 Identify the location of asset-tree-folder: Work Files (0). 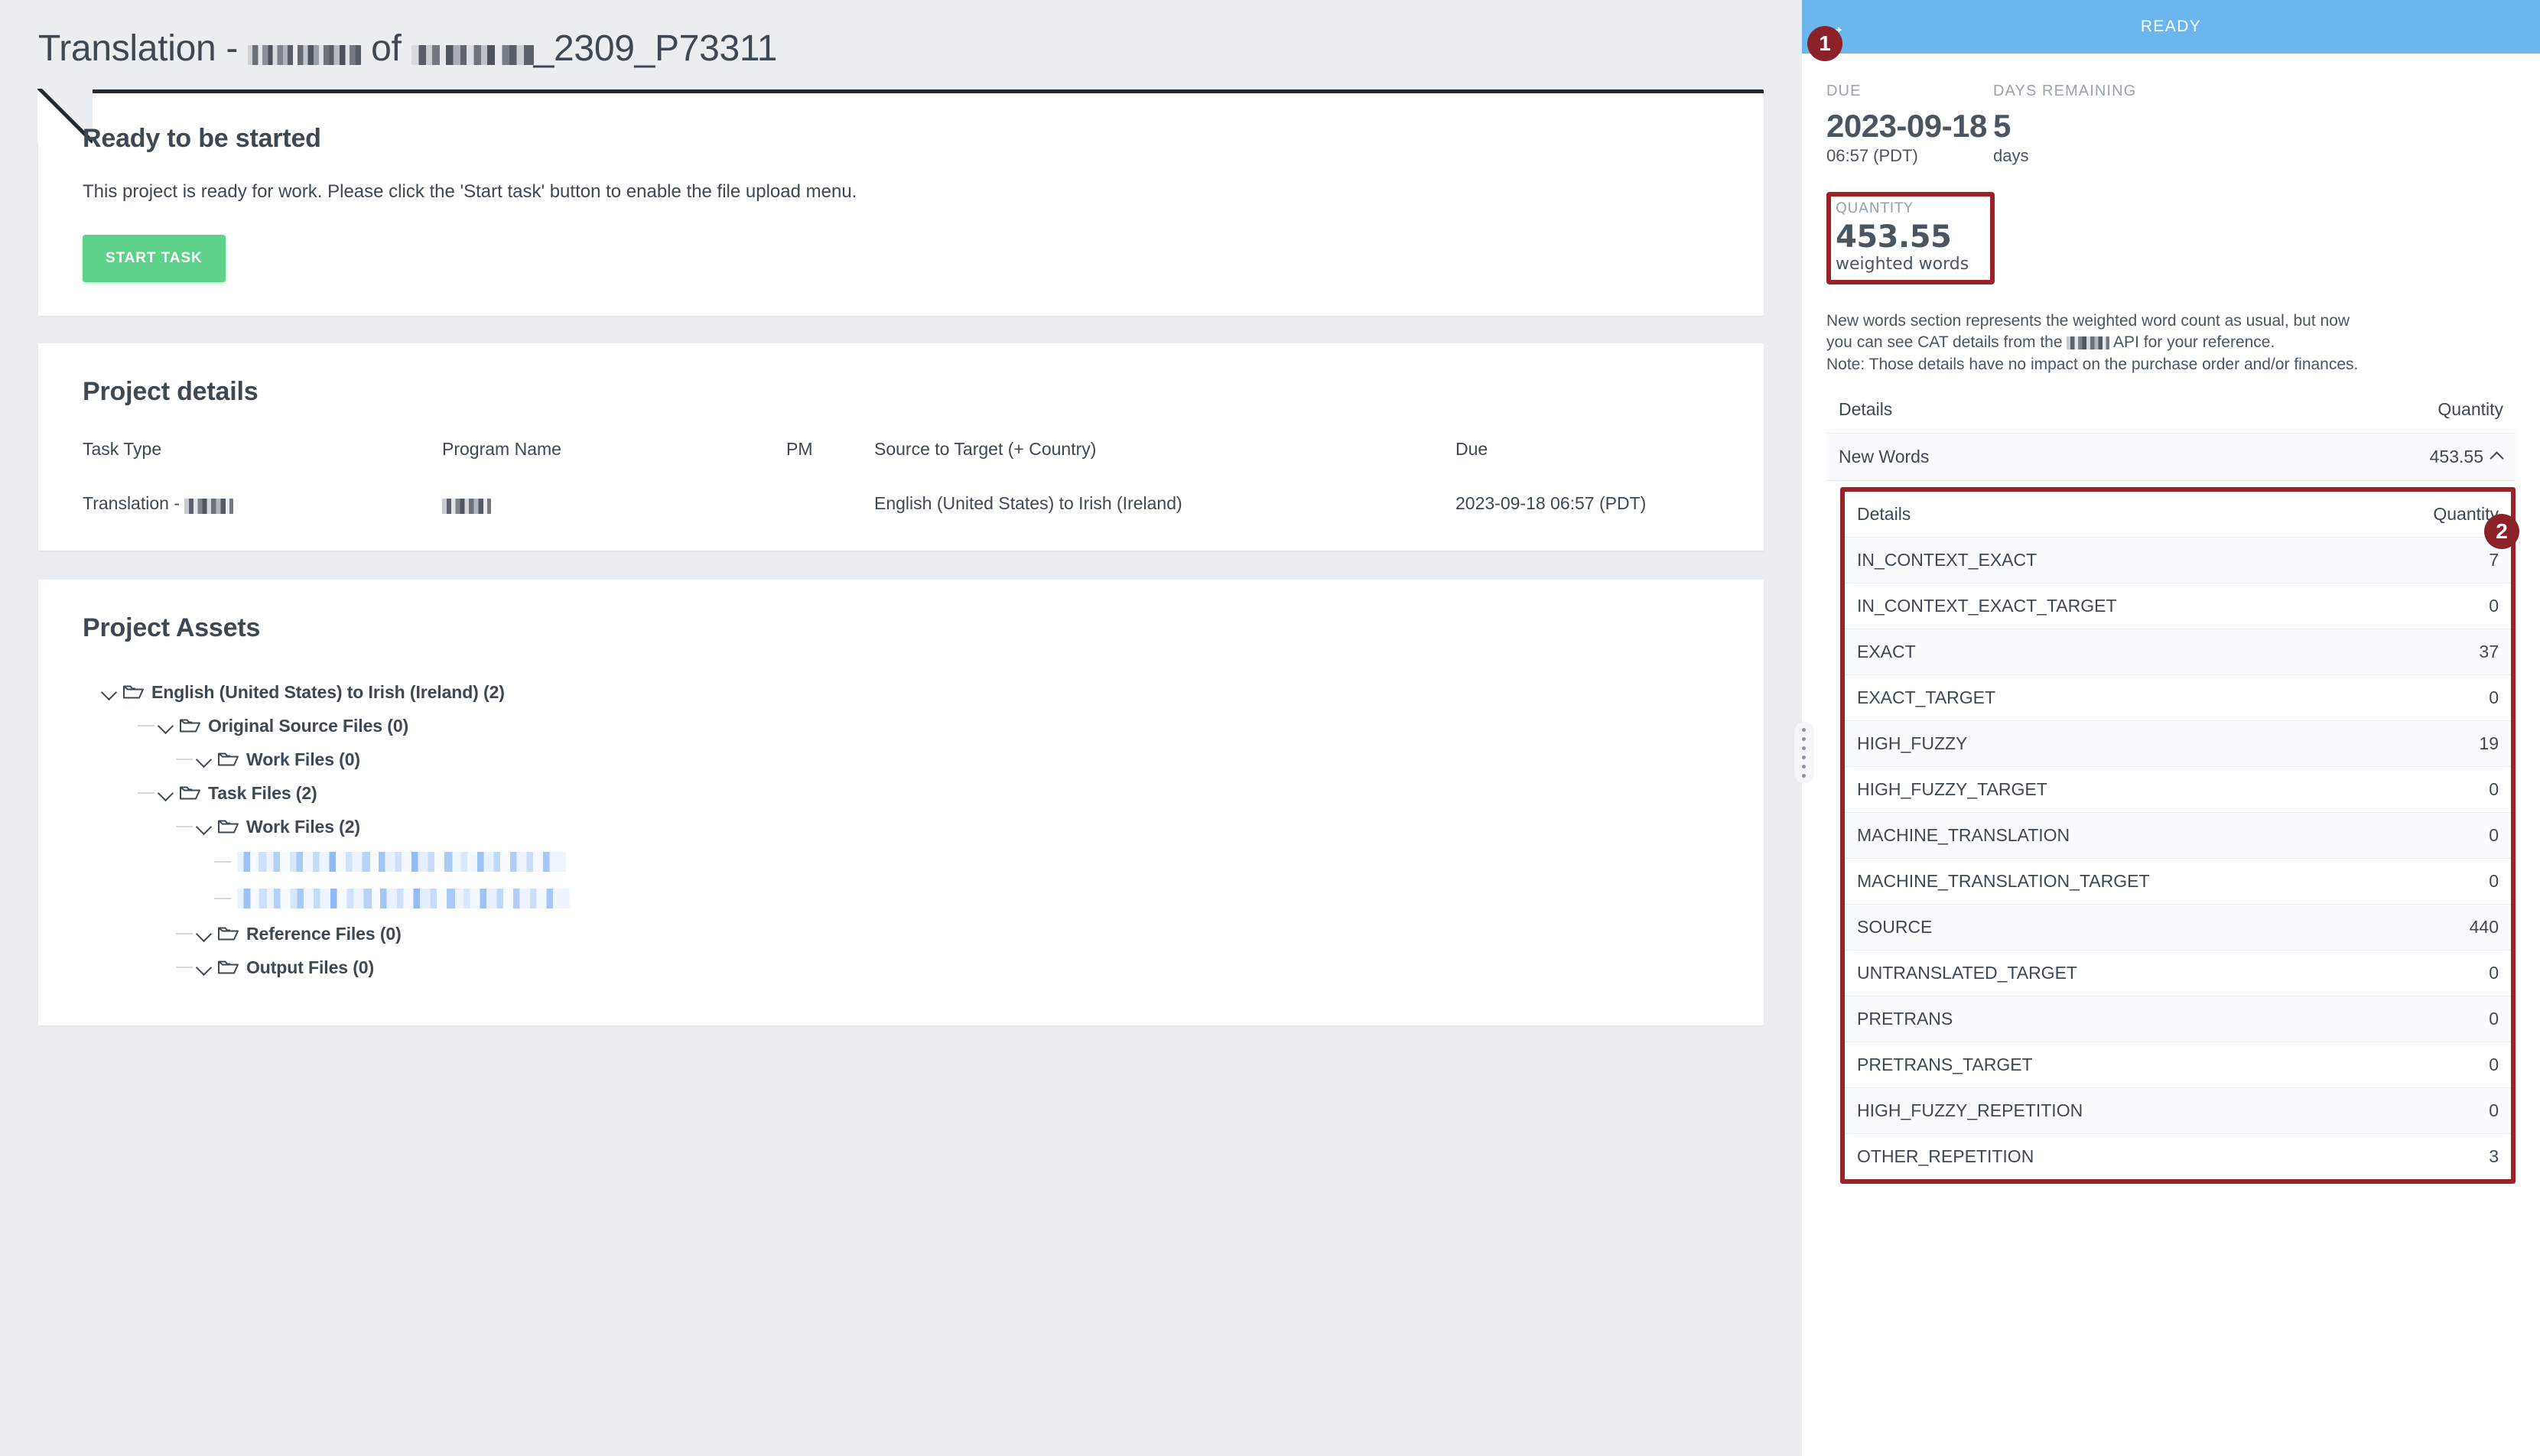
(909, 759).